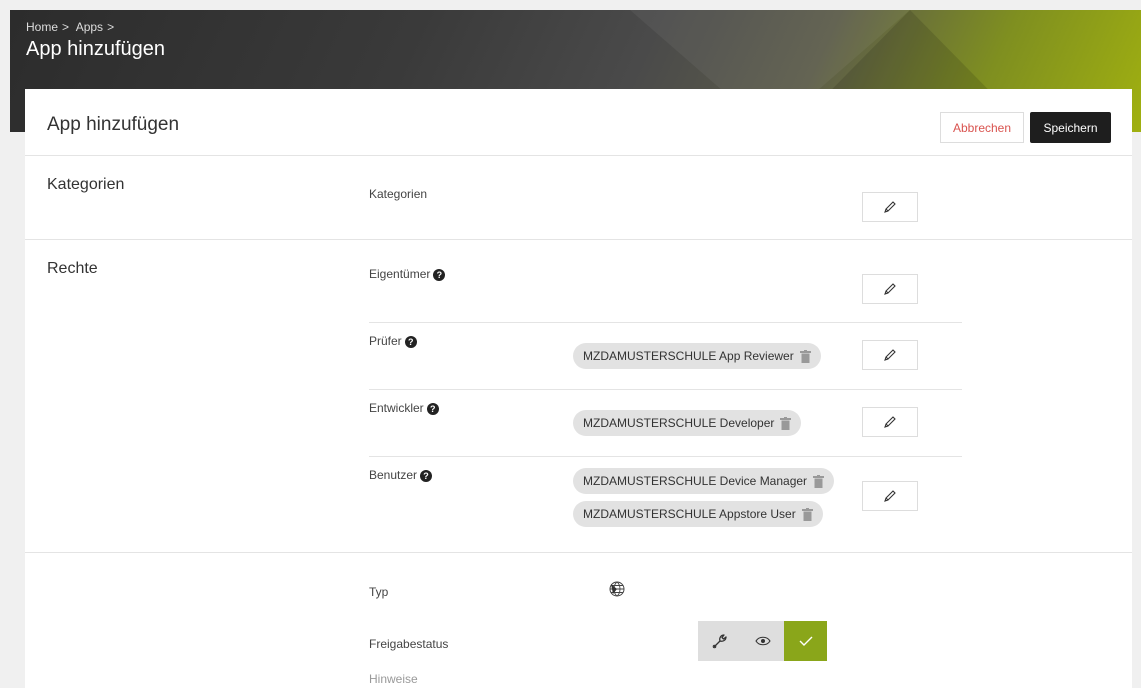 The height and width of the screenshot is (688, 1141). What do you see at coordinates (72, 268) in the screenshot?
I see `section-title-rechte: Rechte` at bounding box center [72, 268].